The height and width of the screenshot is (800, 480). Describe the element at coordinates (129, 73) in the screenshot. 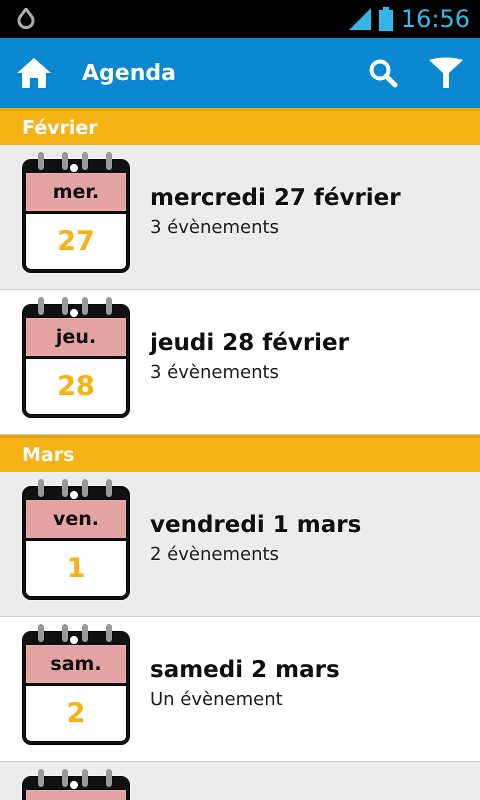

I see `screen-title: Agenda` at that location.